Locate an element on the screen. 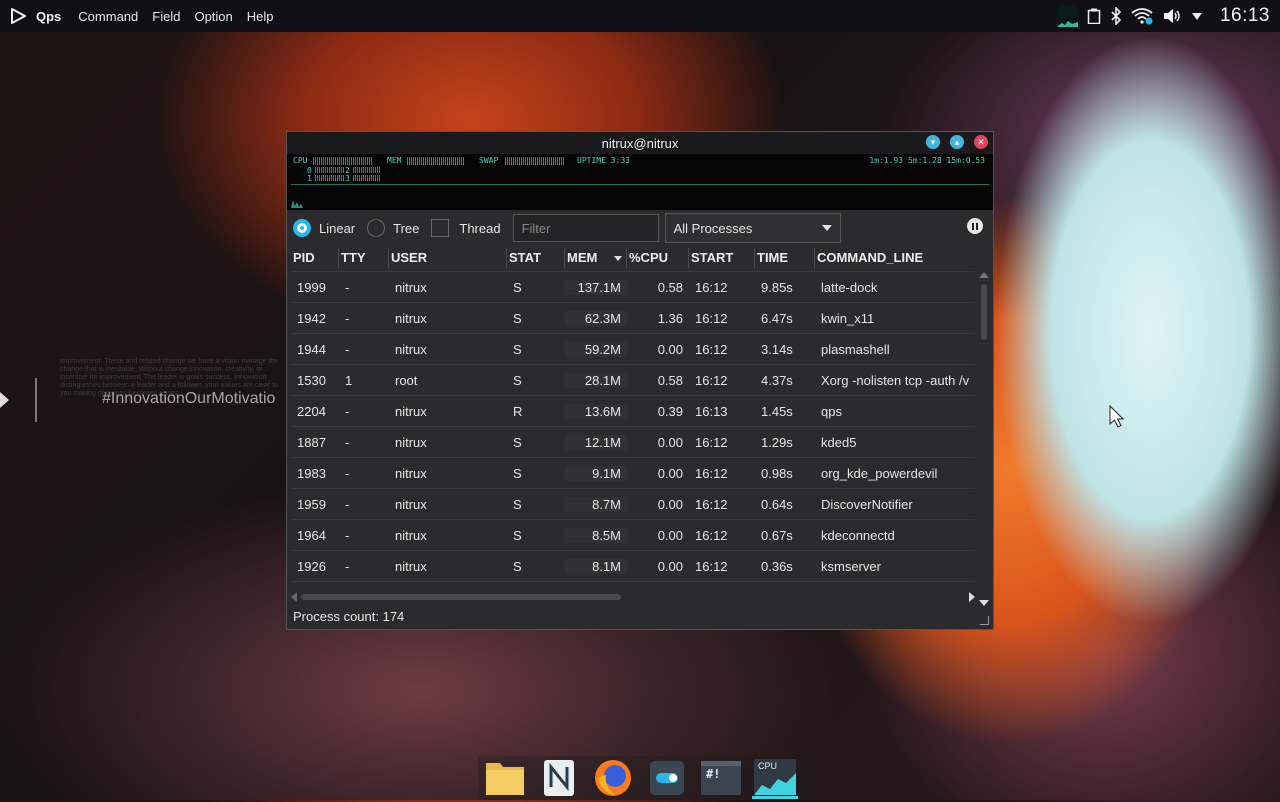  play-triangle-icon is located at coordinates (18, 16).